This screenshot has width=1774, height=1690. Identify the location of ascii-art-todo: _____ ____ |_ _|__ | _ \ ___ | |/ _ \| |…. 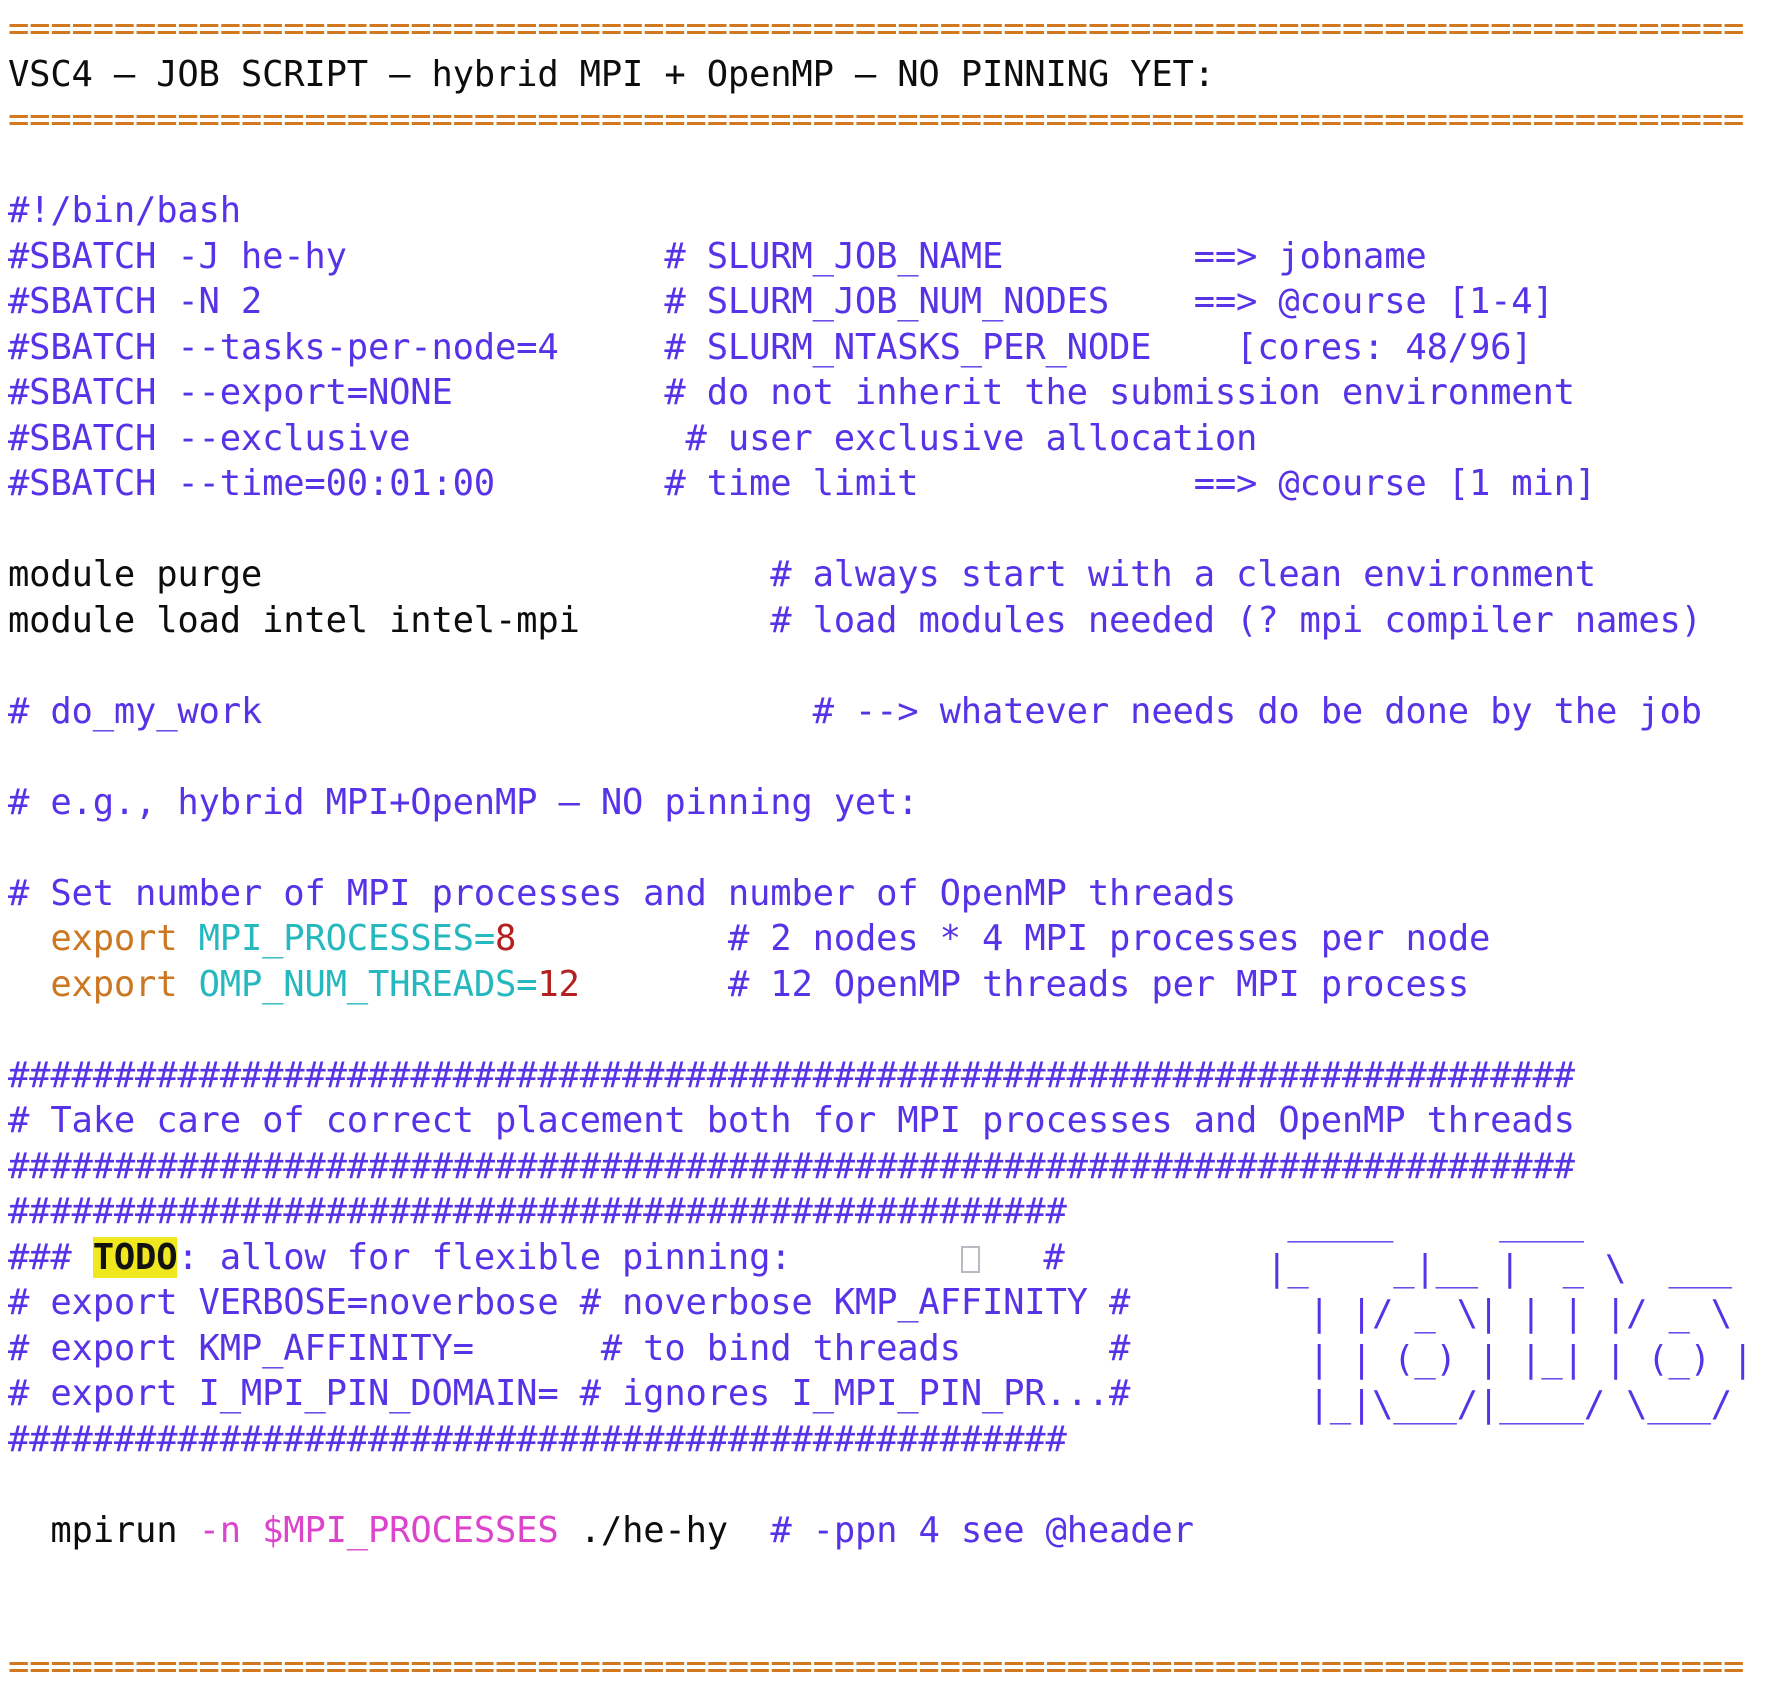
(1499, 1314).